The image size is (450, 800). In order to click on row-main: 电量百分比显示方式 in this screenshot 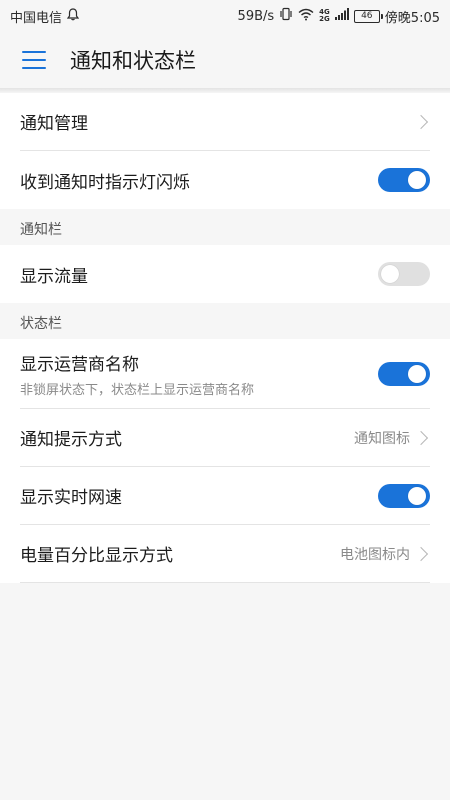, I will do `click(96, 553)`.